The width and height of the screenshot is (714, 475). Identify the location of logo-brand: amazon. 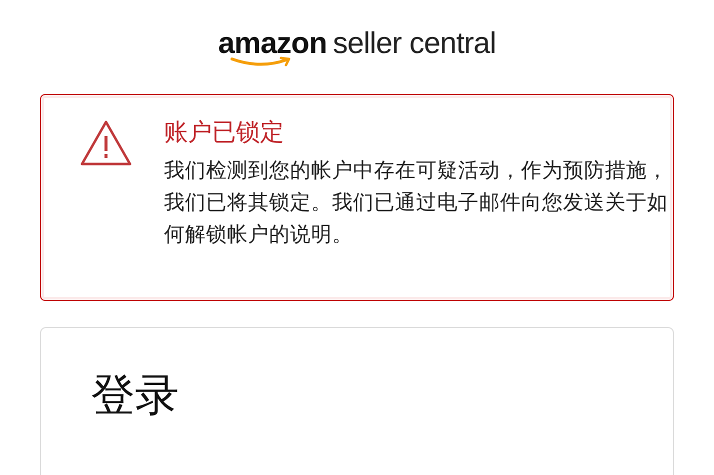
(272, 44).